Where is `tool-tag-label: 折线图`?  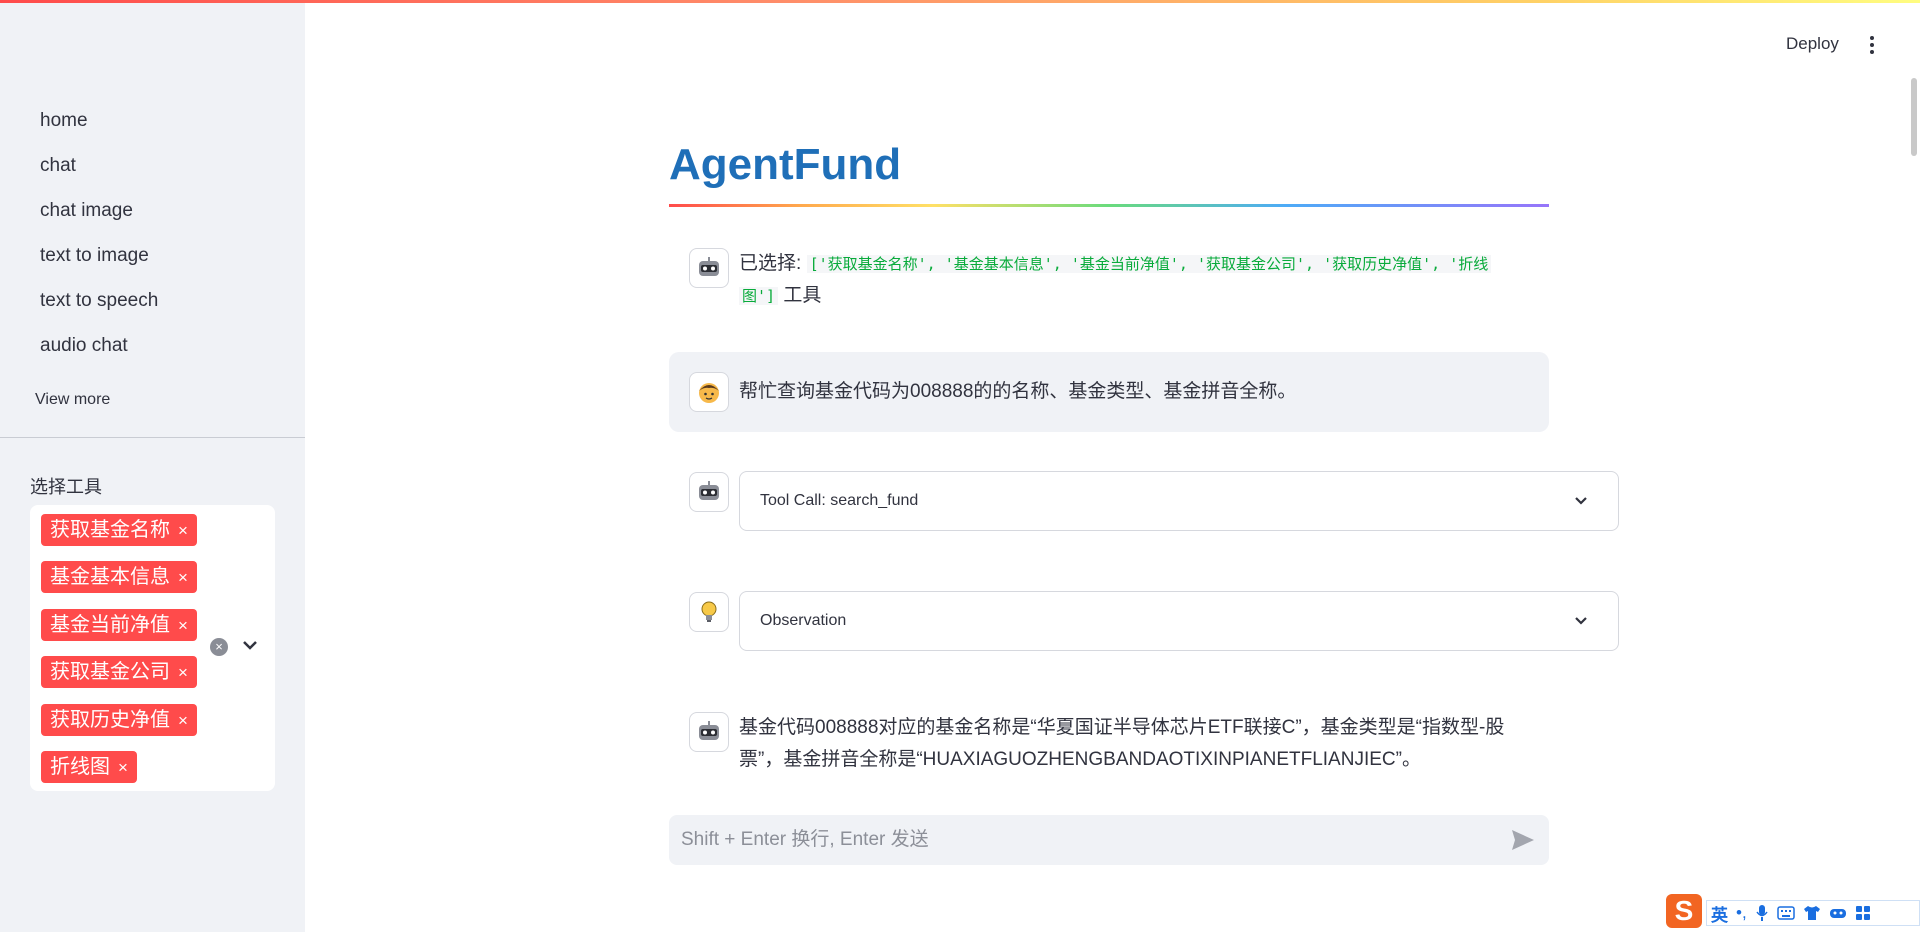 tool-tag-label: 折线图 is located at coordinates (80, 767).